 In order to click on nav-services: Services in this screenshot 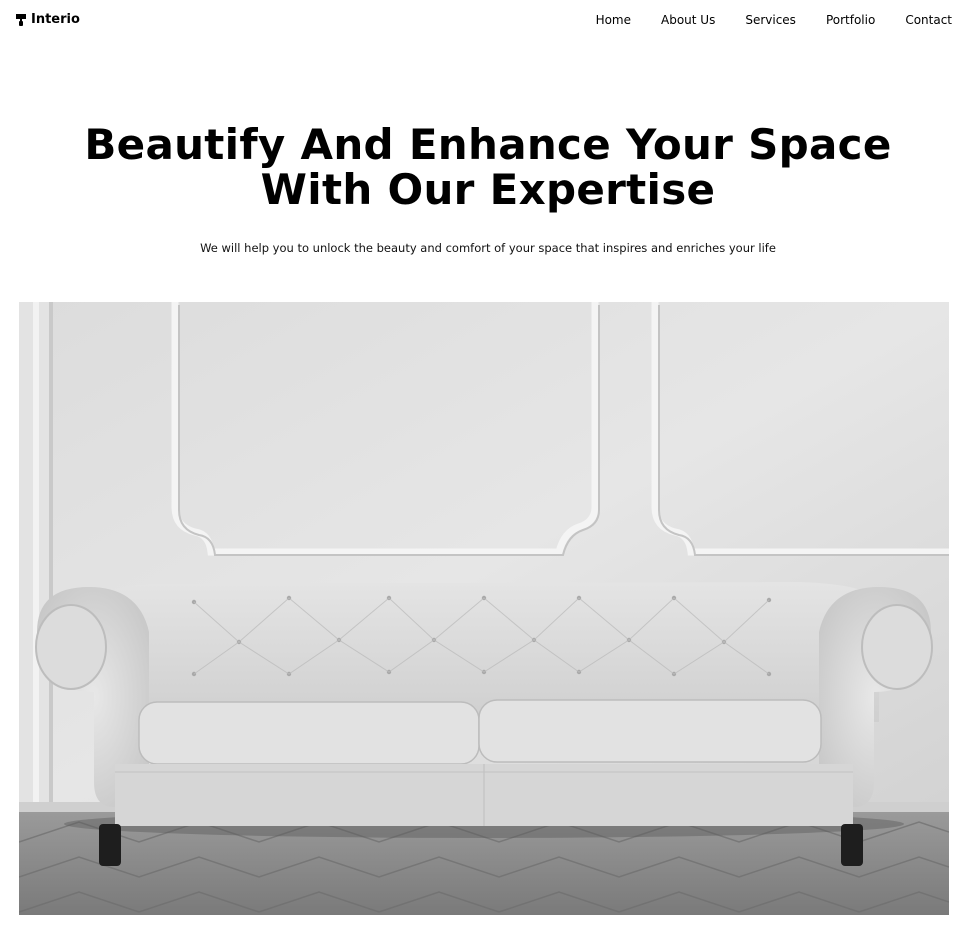, I will do `click(770, 20)`.